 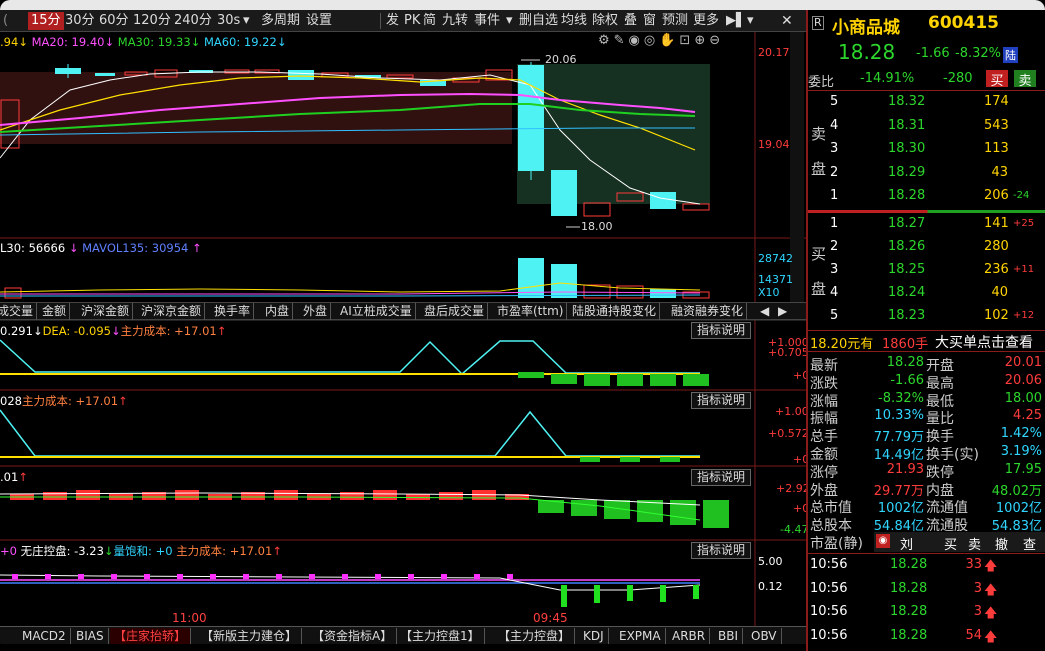 I want to click on trade-popup-bar: ◉ 刘 买 卖 撤 查, so click(x=959, y=542).